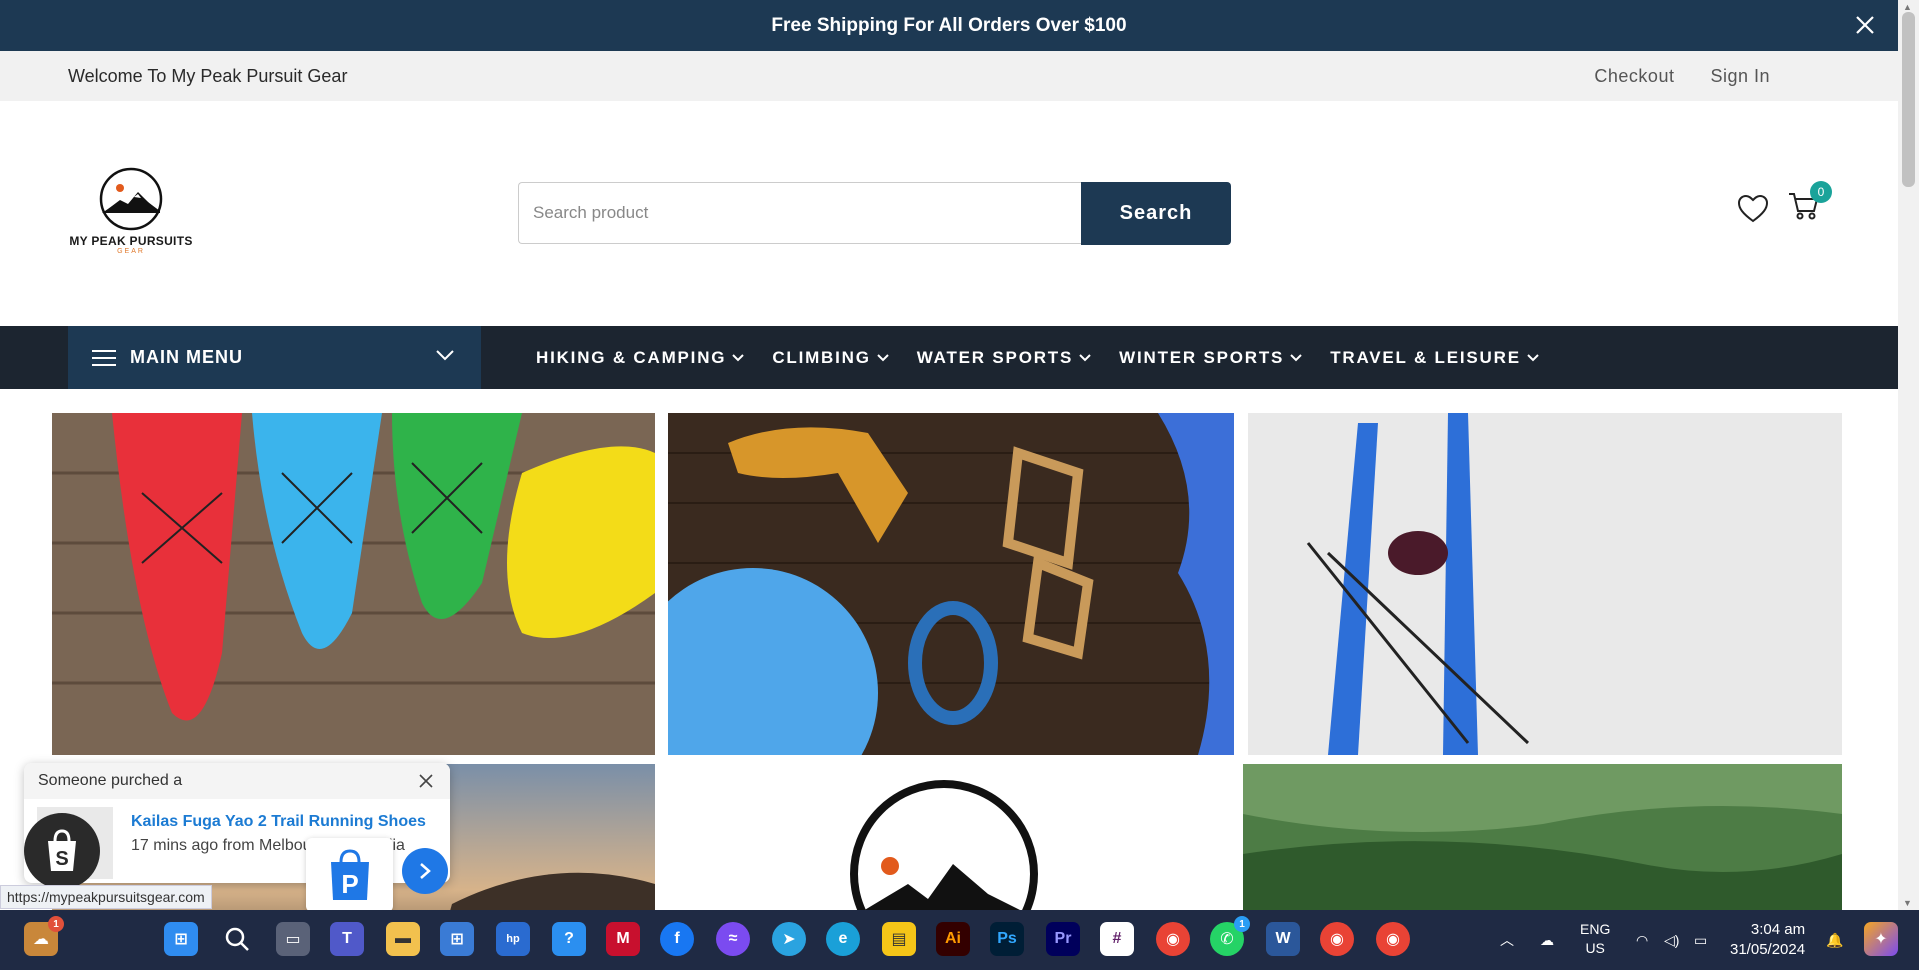 This screenshot has height=970, width=1919. I want to click on onedrive-icon: ☁, so click(1547, 940).